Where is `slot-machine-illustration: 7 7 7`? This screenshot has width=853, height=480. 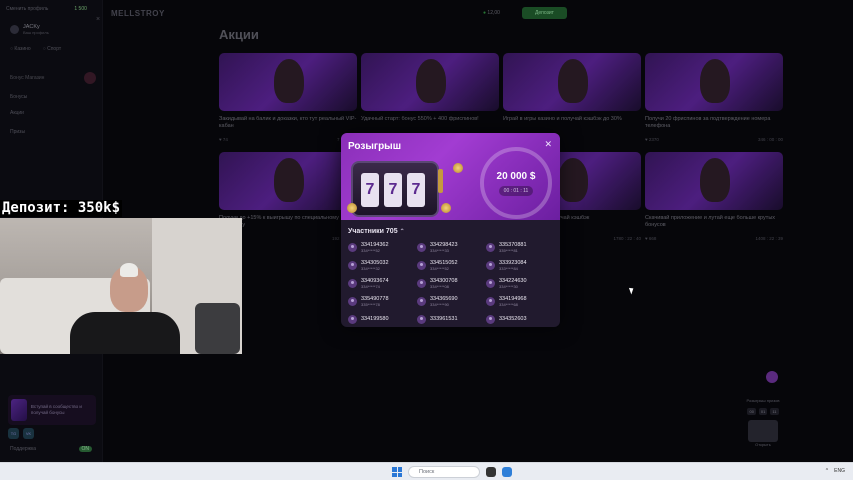
slot-machine-illustration: 7 7 7 is located at coordinates (397, 189).